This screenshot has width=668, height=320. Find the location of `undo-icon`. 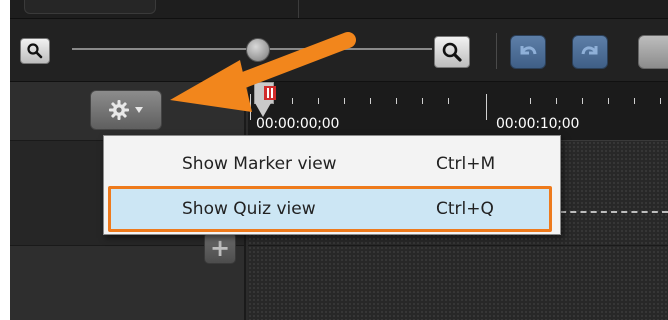

undo-icon is located at coordinates (528, 50).